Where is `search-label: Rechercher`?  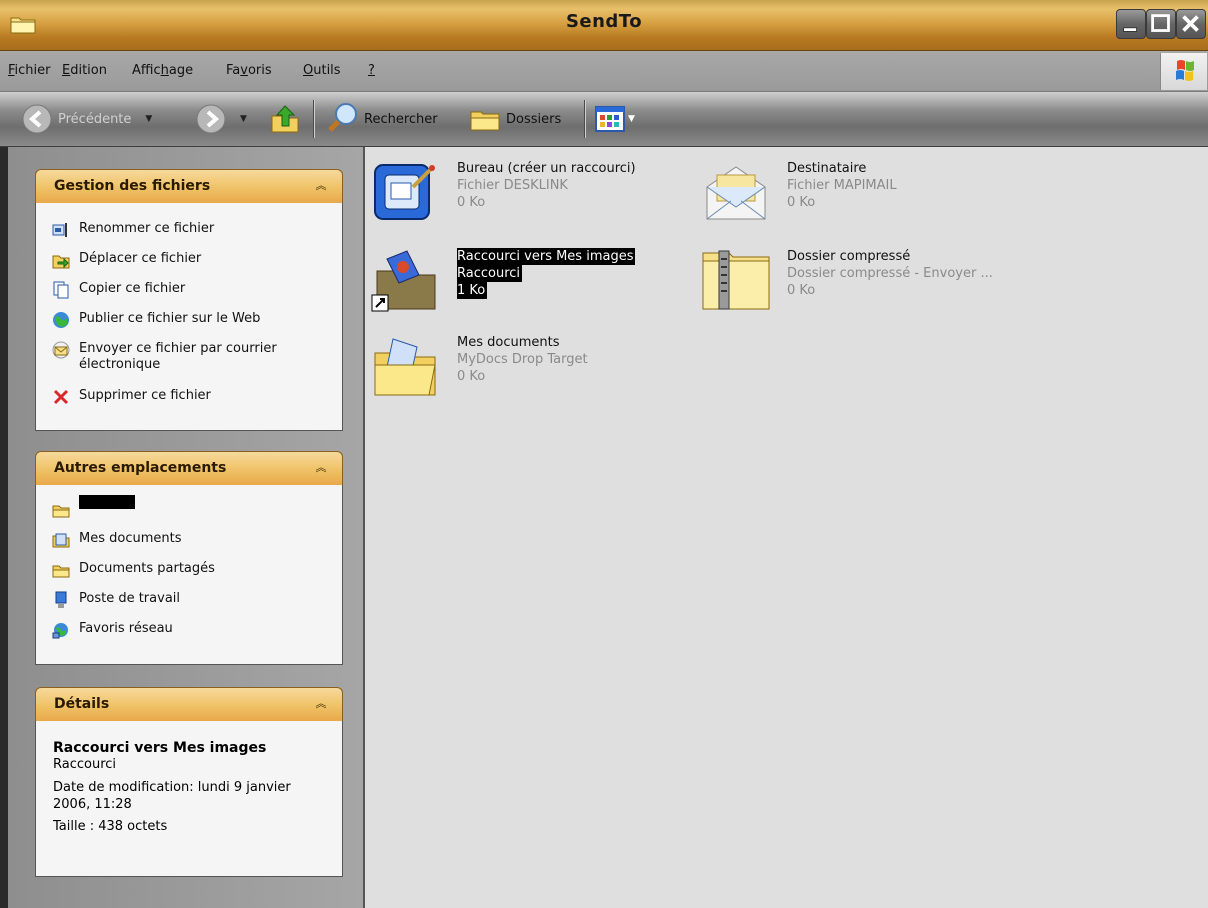 search-label: Rechercher is located at coordinates (401, 119).